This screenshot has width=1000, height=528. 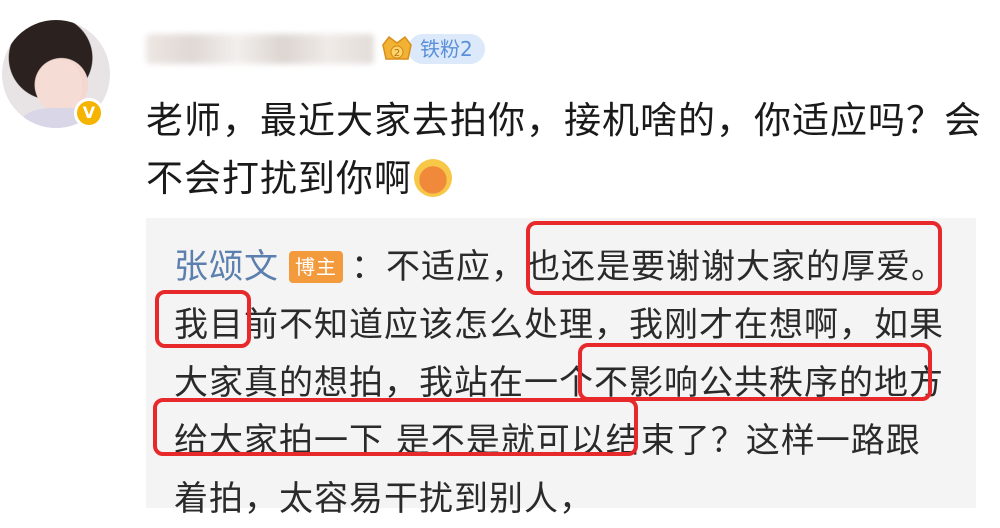 I want to click on fan-badge: 2 铁粉2, so click(x=432, y=49).